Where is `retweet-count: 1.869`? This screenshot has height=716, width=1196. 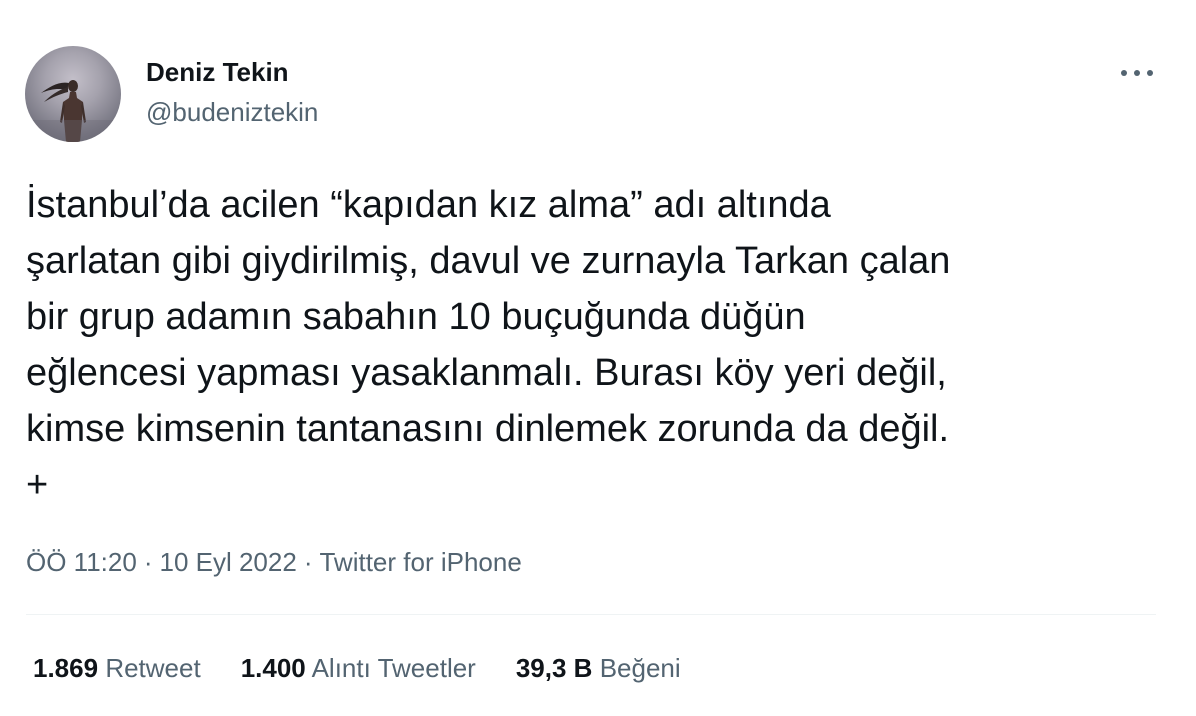 retweet-count: 1.869 is located at coordinates (66, 668).